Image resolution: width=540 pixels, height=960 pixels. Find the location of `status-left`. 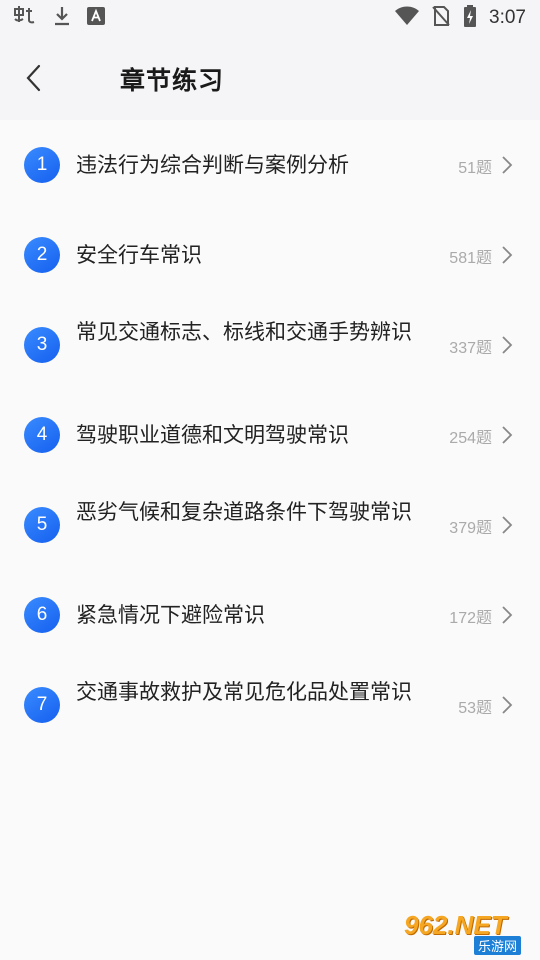

status-left is located at coordinates (66, 18).